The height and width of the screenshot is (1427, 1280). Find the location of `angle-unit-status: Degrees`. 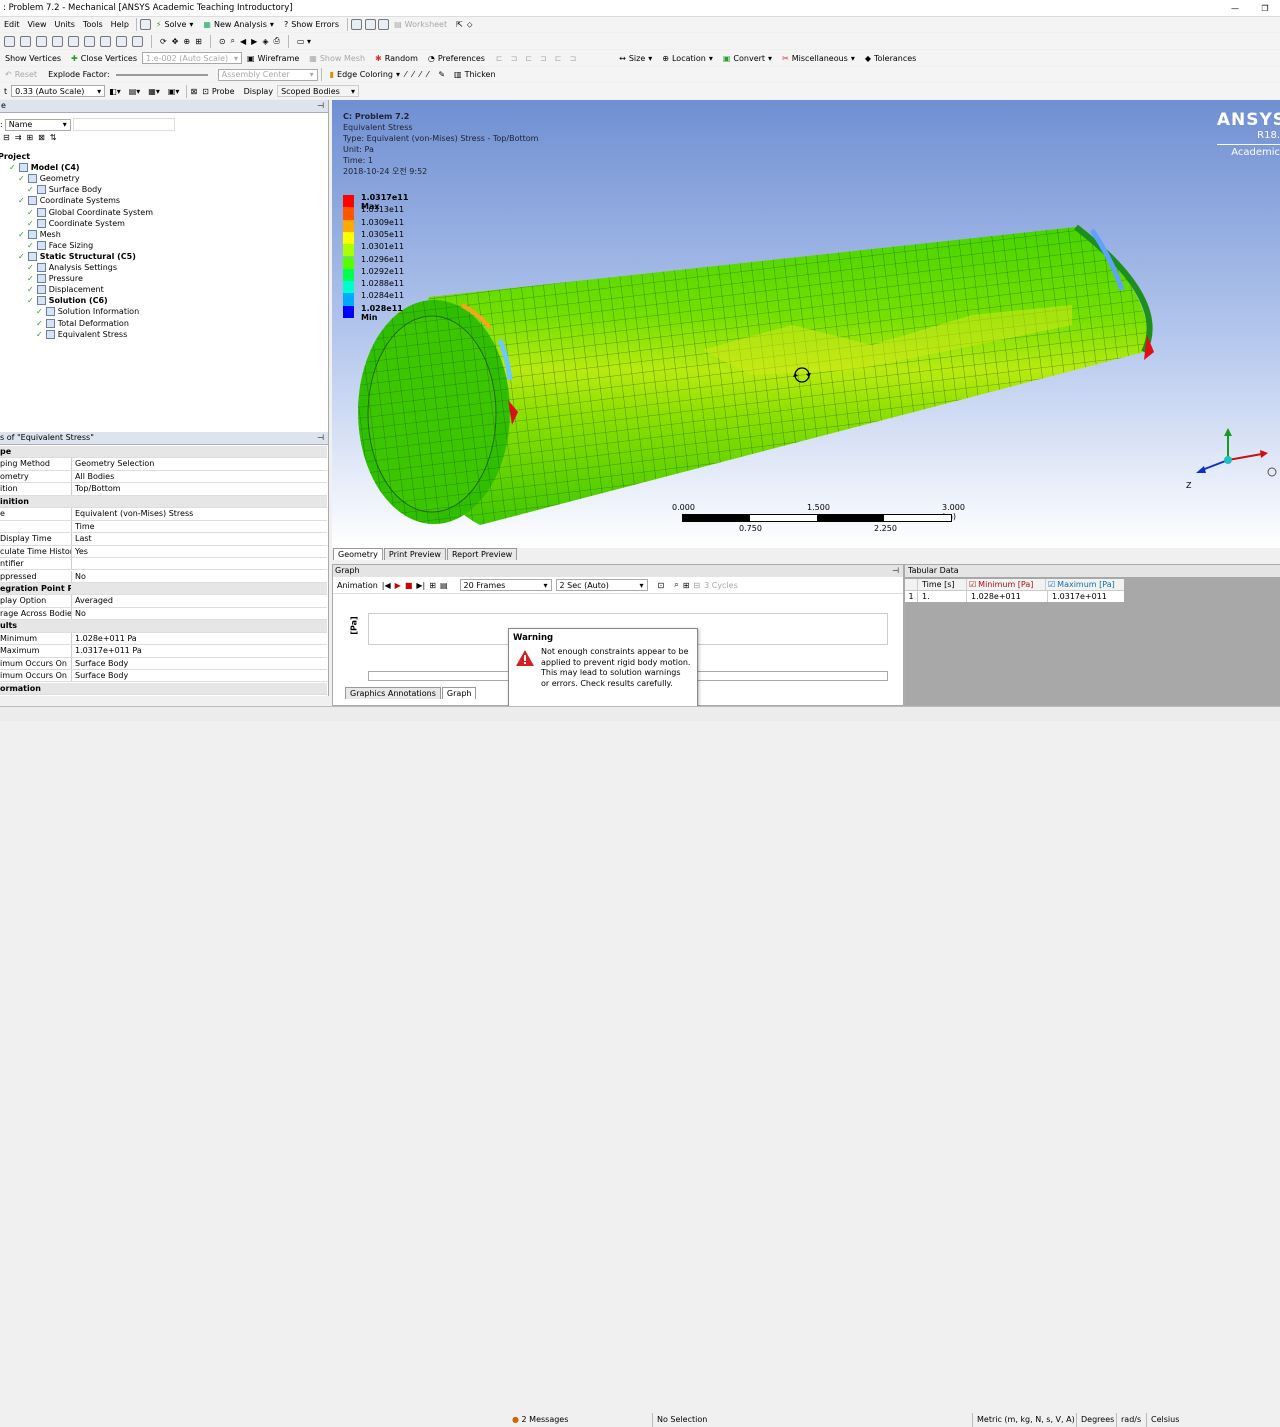

angle-unit-status: Degrees is located at coordinates (1095, 1420).